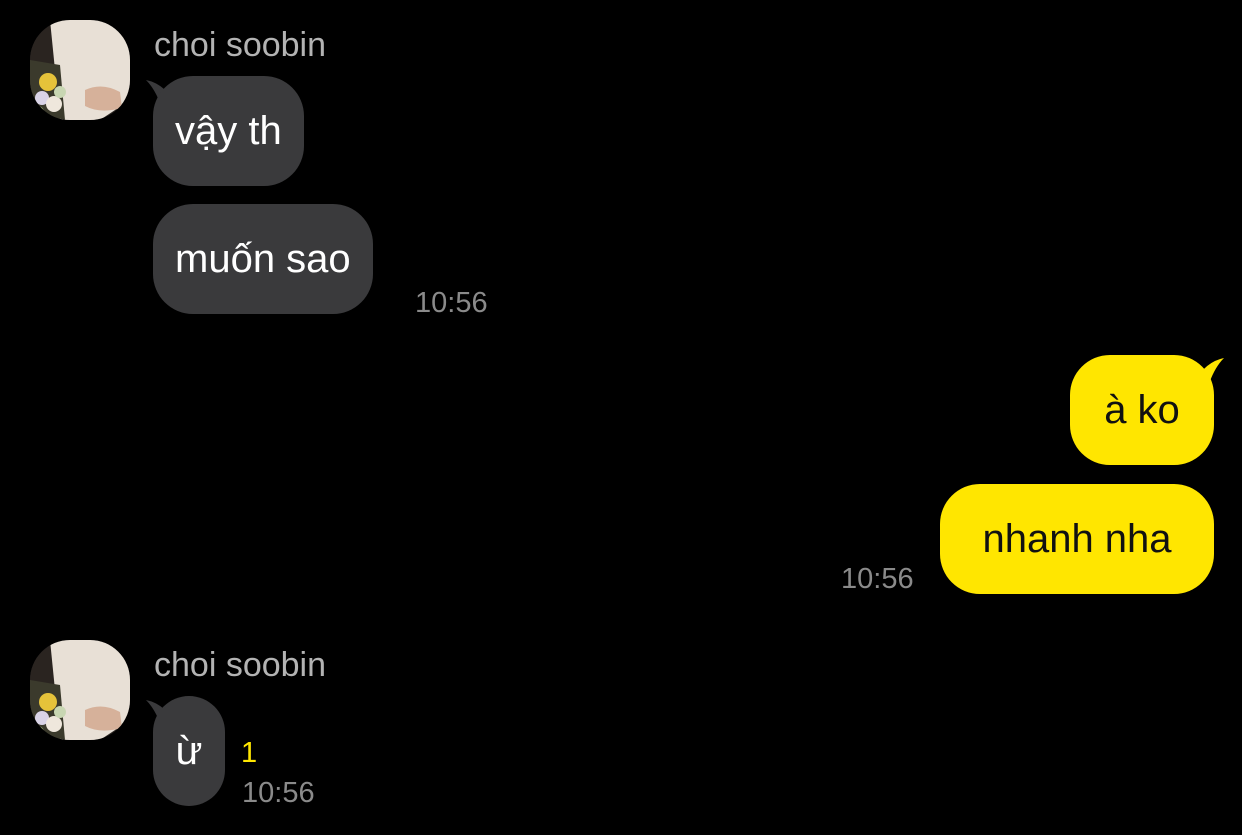 The height and width of the screenshot is (835, 1242). I want to click on message-text: vậy th, so click(228, 131).